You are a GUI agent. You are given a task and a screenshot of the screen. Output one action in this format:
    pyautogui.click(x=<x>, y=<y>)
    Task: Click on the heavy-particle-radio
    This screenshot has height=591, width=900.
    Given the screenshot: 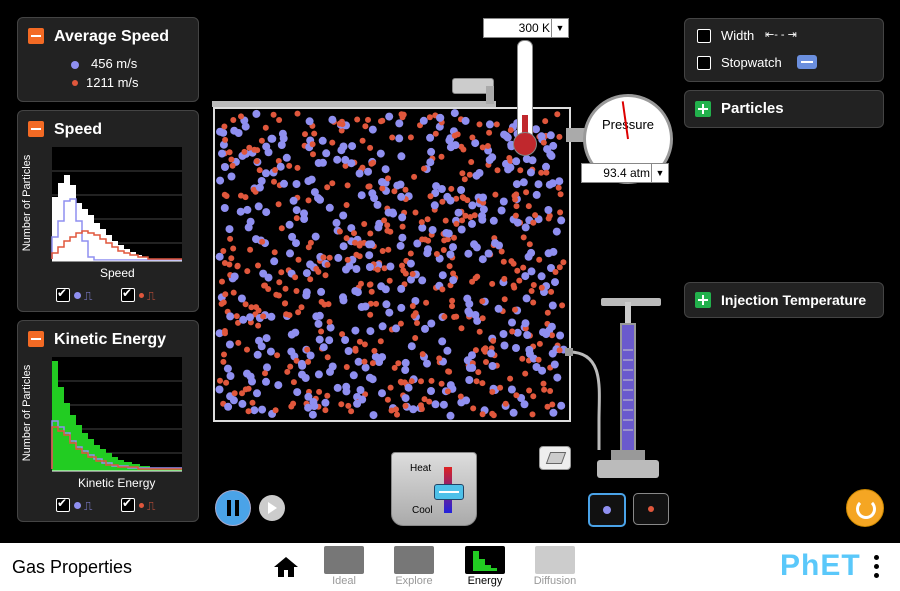 What is the action you would take?
    pyautogui.click(x=607, y=510)
    